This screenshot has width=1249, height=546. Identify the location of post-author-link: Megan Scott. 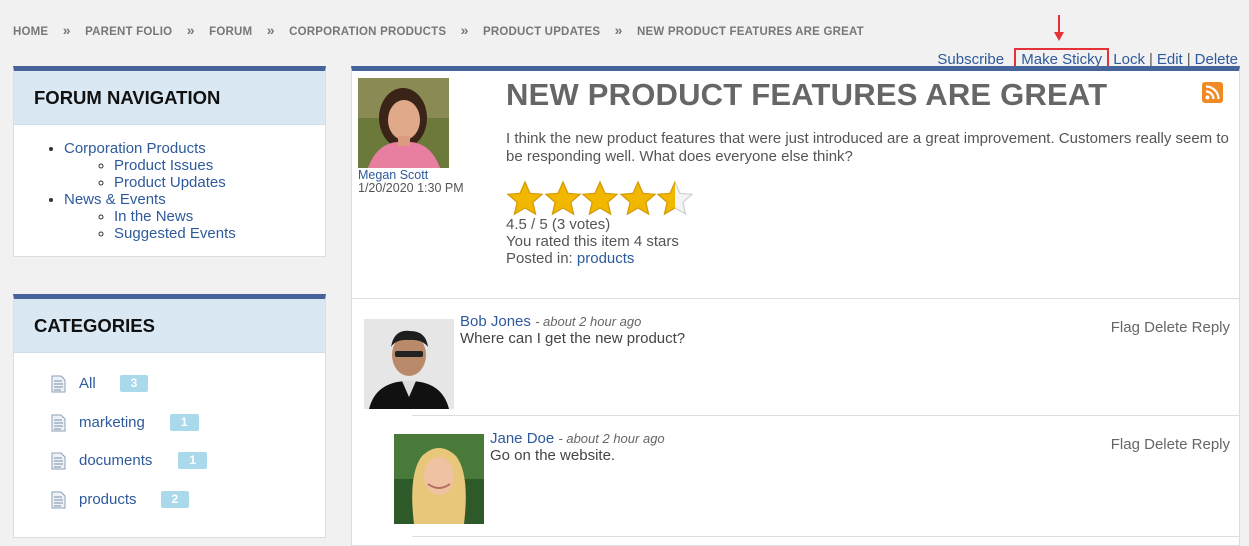
(393, 175).